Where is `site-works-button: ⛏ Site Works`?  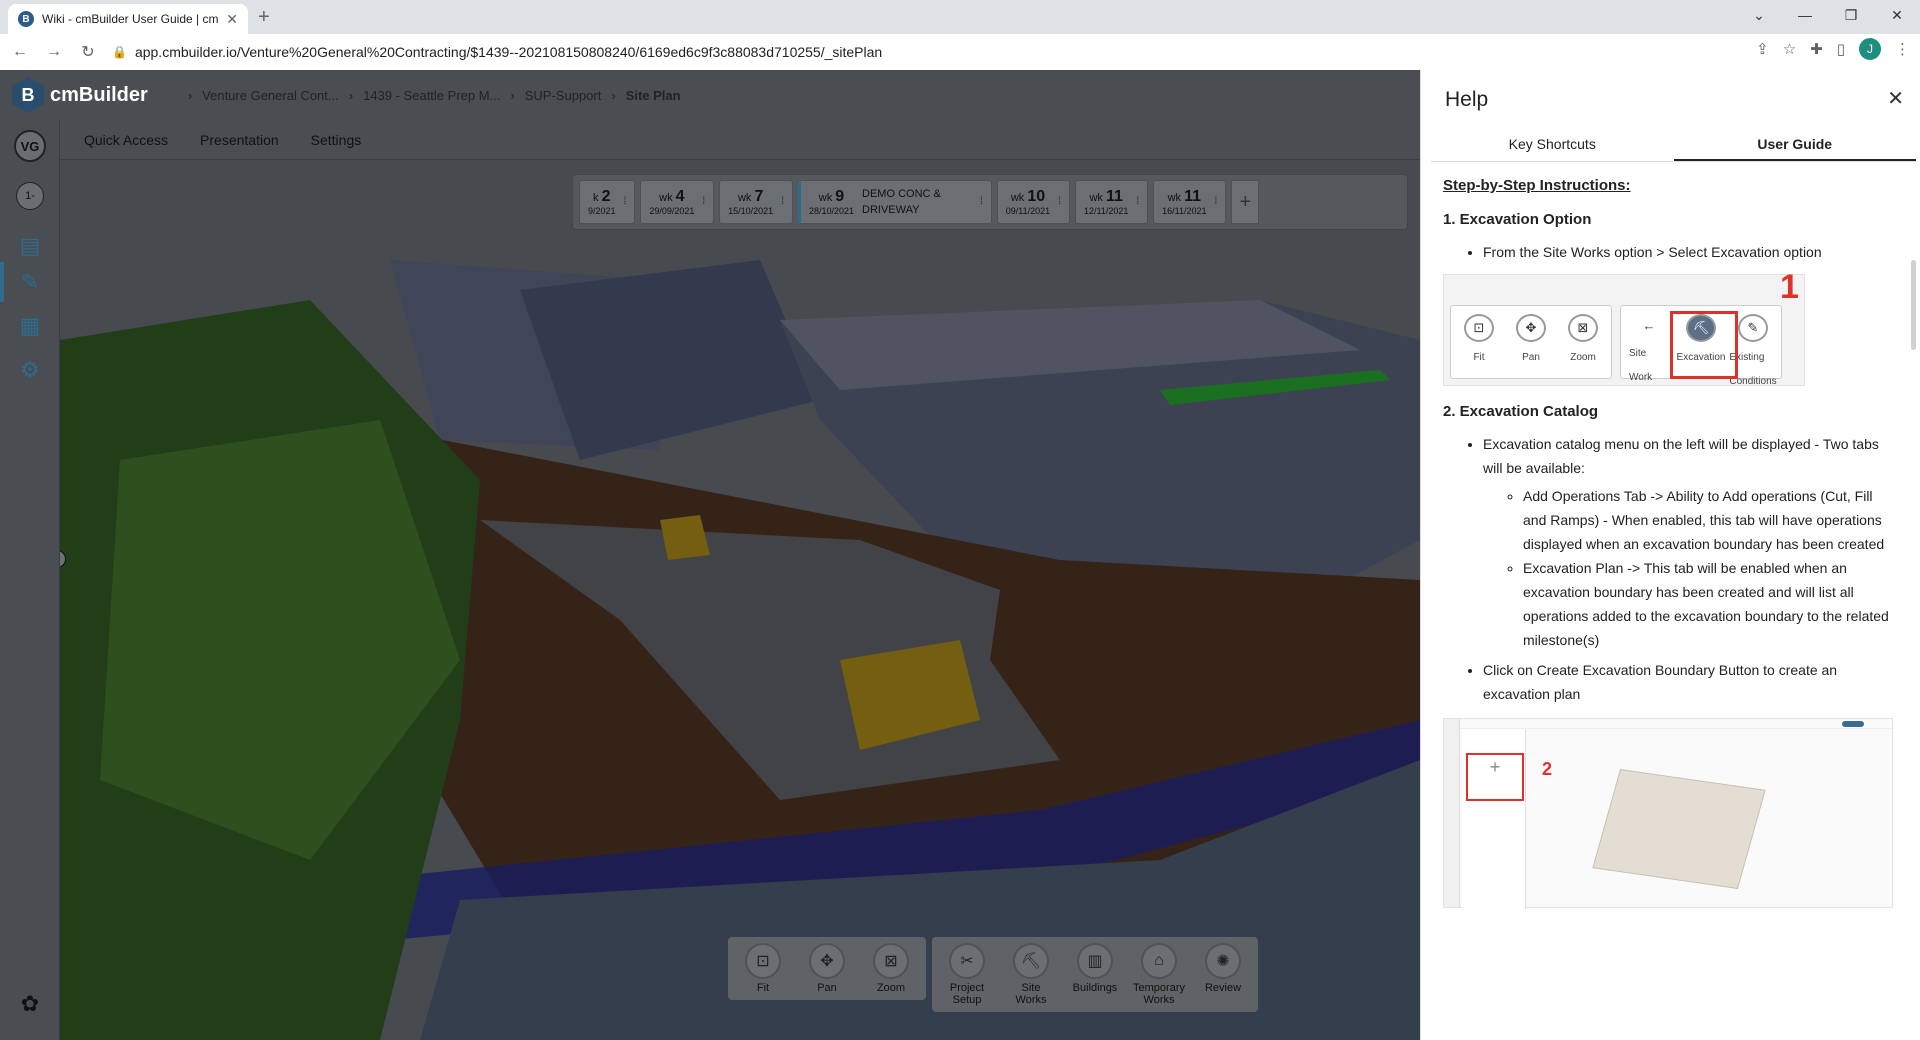 site-works-button: ⛏ Site Works is located at coordinates (1031, 974).